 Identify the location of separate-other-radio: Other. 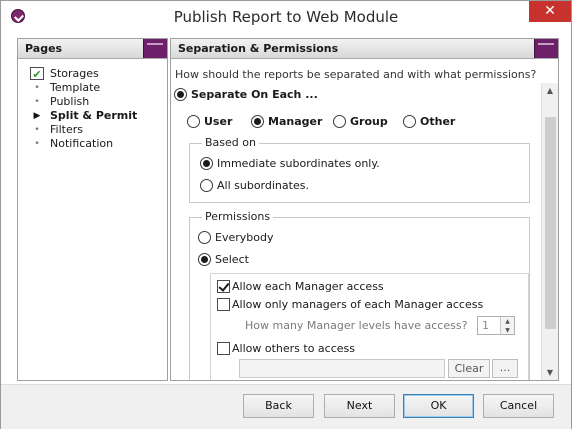
(429, 121).